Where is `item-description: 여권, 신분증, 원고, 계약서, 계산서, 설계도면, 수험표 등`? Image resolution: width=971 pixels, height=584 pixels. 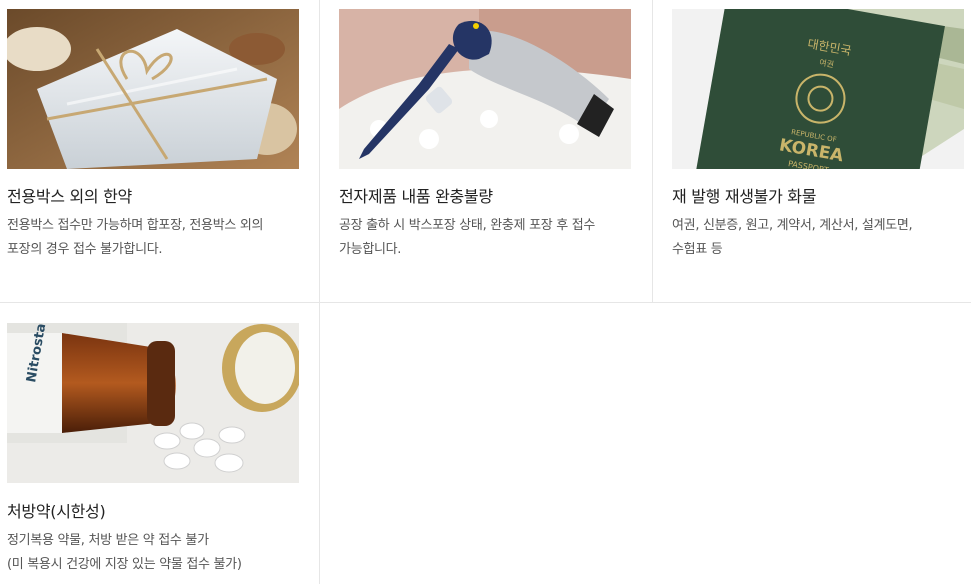 item-description: 여권, 신분증, 원고, 계약서, 계산서, 설계도면, 수험표 등 is located at coordinates (792, 237).